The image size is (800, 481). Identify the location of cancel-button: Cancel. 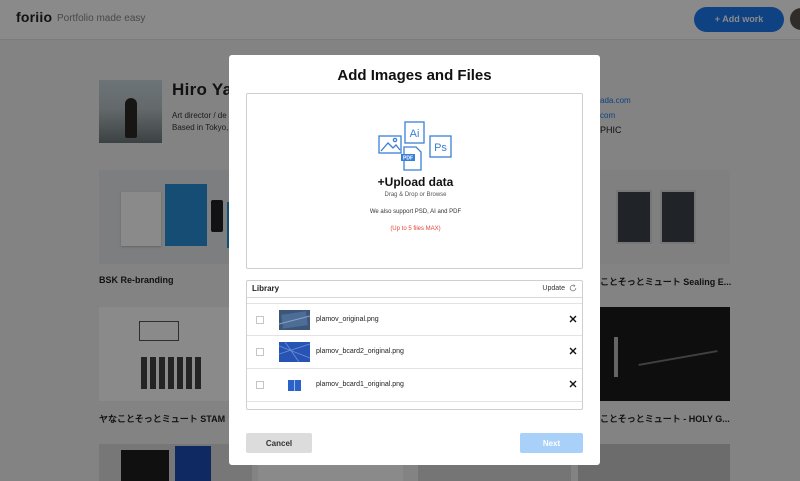
(279, 443).